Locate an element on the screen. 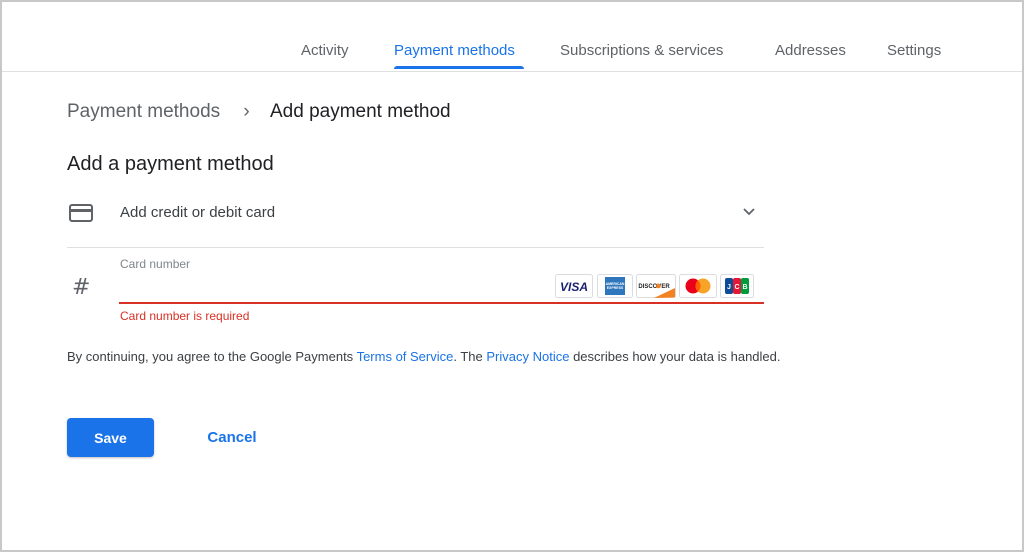 This screenshot has height=552, width=1024. jcb-logo-text: JCB is located at coordinates (737, 287).